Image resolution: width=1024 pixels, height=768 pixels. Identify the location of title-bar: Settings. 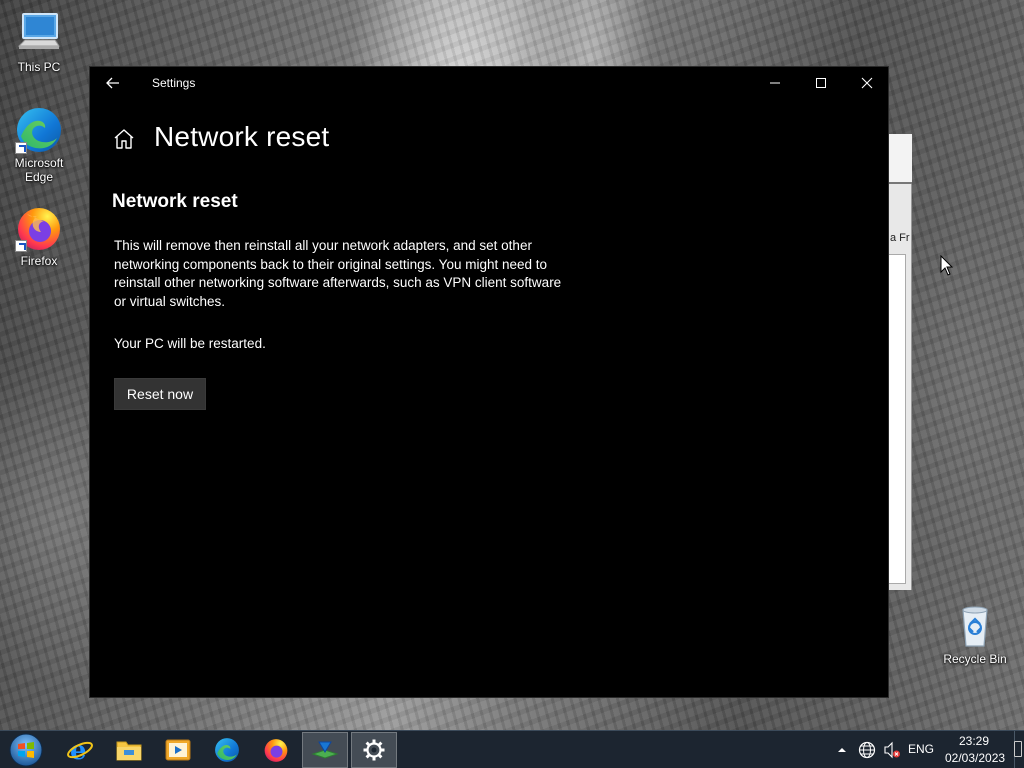
(490, 83).